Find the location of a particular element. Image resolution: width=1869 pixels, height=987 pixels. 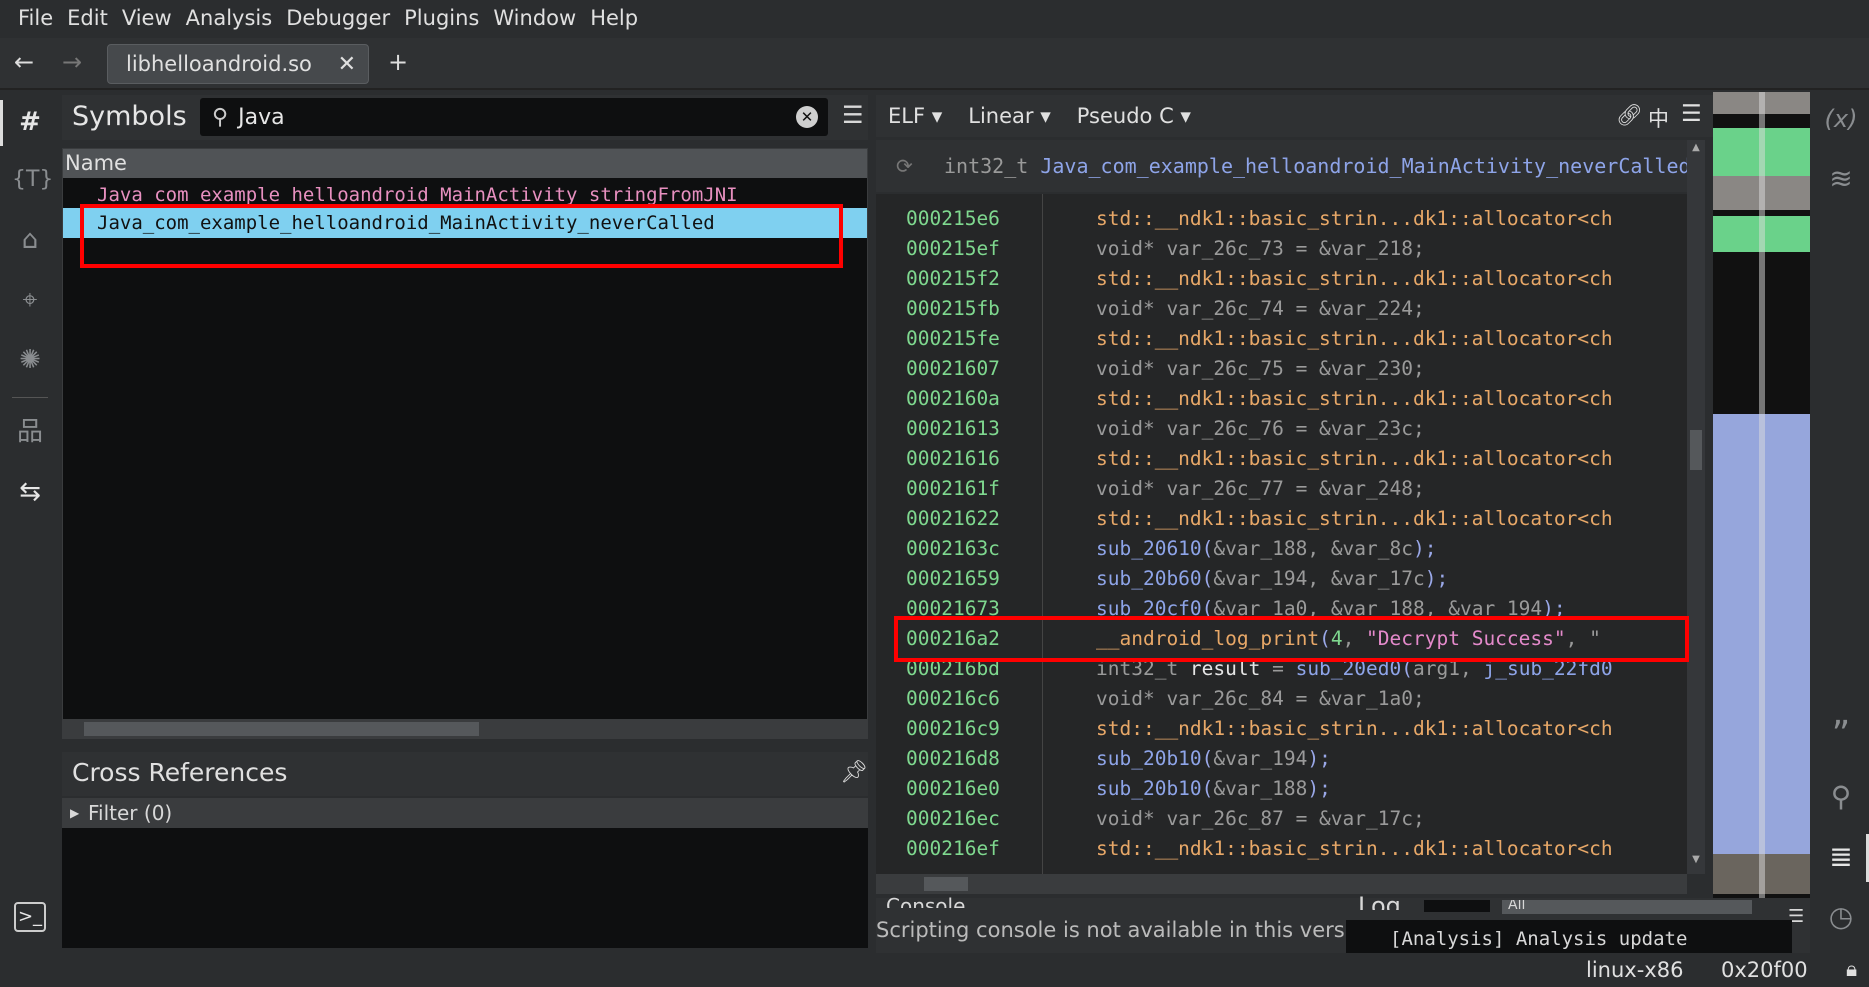

menu-help: Help is located at coordinates (617, 18).